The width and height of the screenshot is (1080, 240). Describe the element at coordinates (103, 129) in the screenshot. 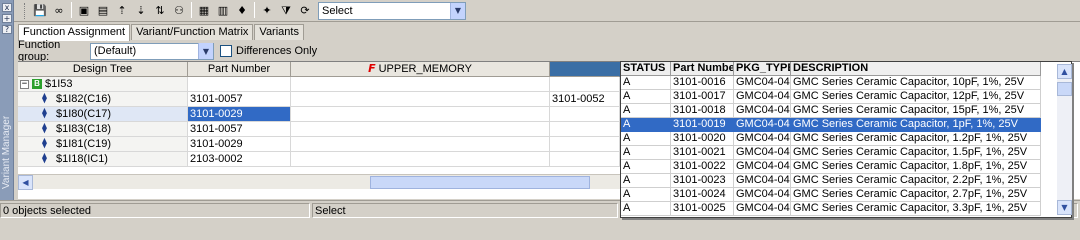

I see `cell-design-tree: ⧫ $1I83(C18)` at that location.